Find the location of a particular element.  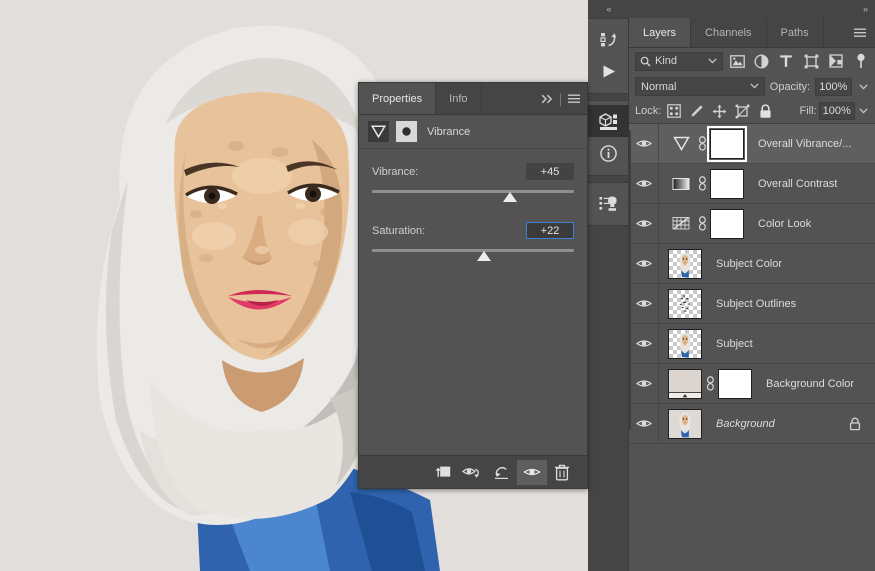

filter-adjustment-icon is located at coordinates (761, 61).